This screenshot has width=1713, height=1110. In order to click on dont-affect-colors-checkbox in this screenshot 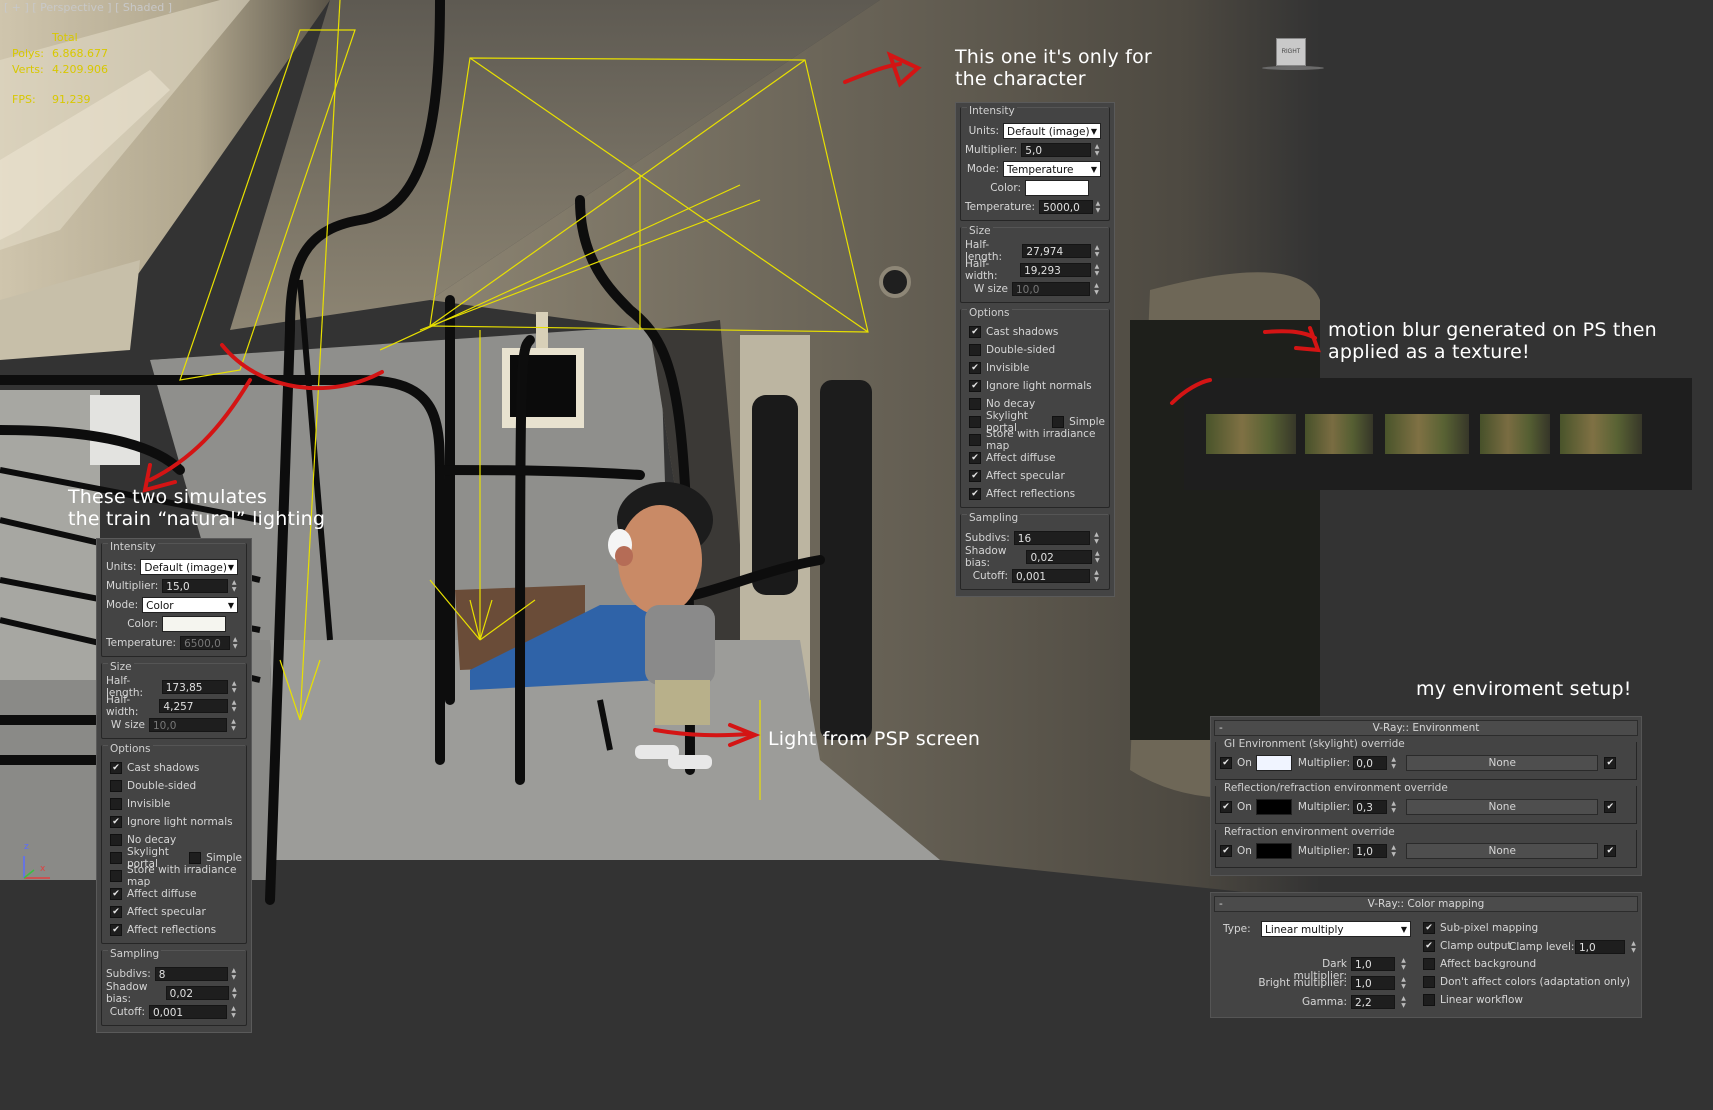, I will do `click(1429, 982)`.